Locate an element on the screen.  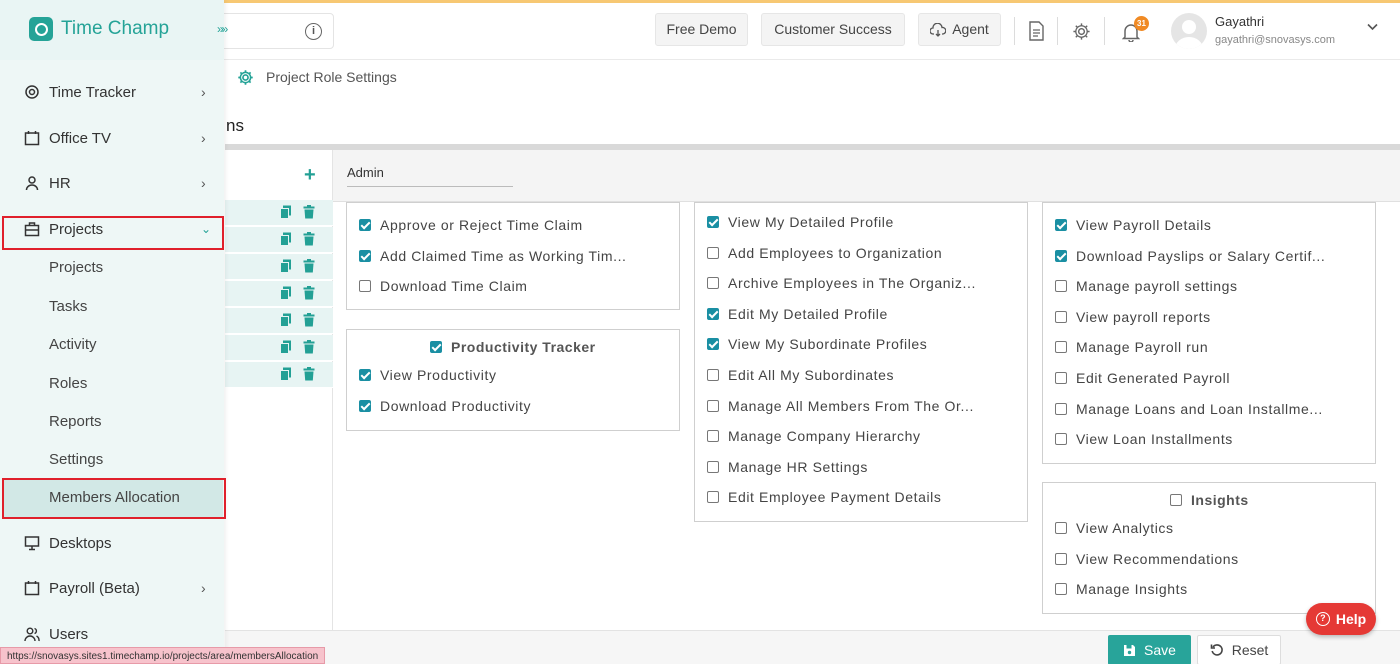
permission-item: Download Time Claim is located at coordinates (443, 286).